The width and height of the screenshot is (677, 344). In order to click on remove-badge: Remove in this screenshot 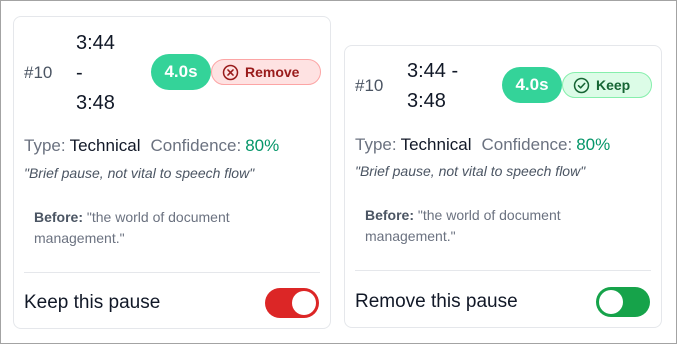, I will do `click(266, 72)`.